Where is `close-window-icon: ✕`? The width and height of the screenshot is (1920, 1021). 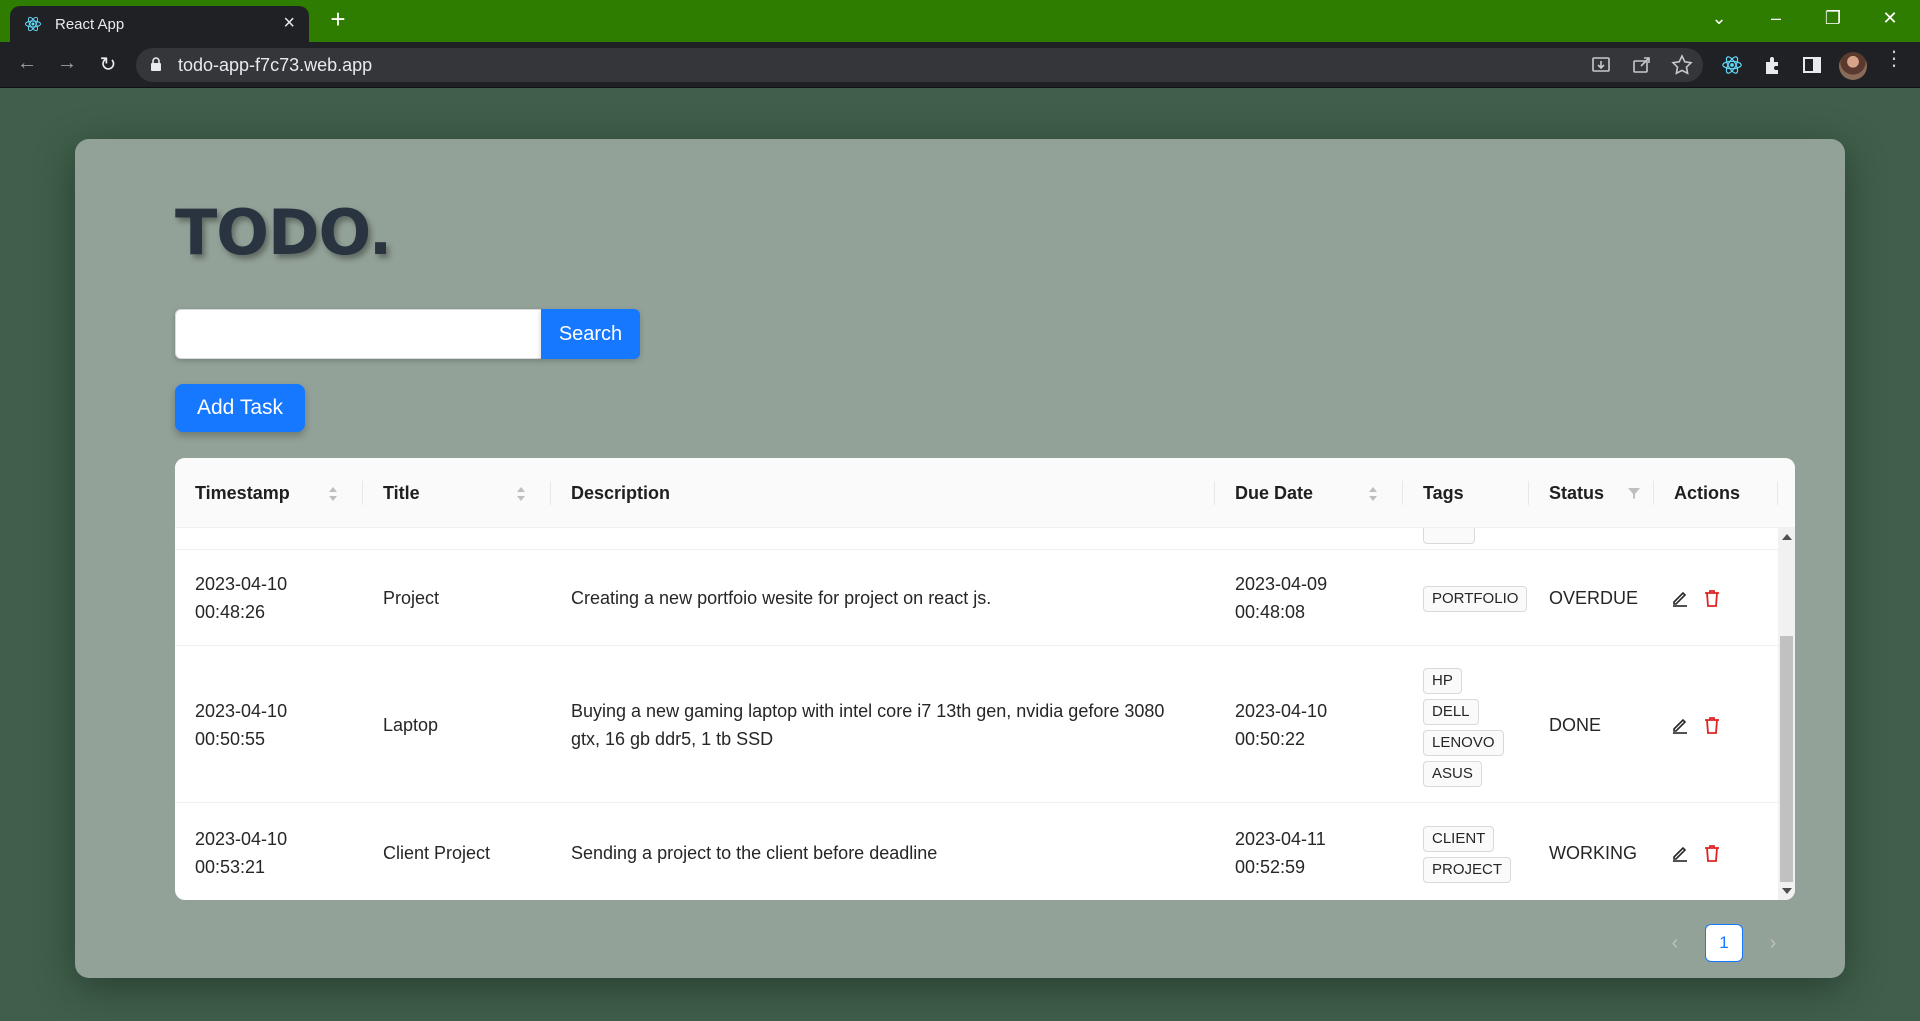 close-window-icon: ✕ is located at coordinates (1890, 18).